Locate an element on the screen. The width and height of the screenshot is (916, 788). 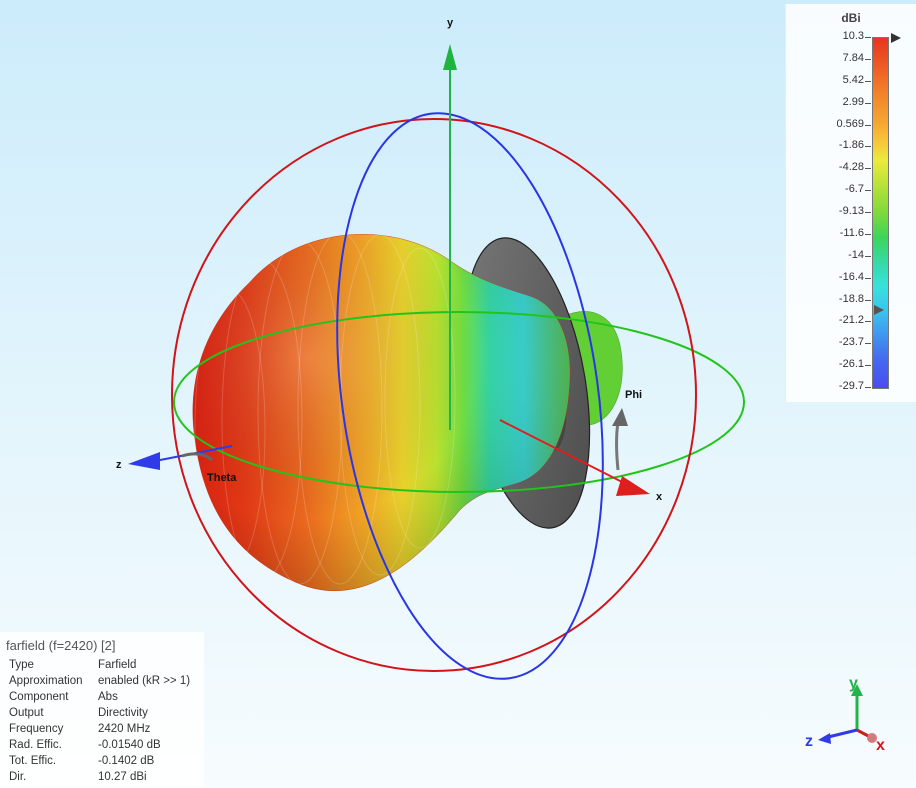
triad-y-label: y is located at coordinates (853, 683).